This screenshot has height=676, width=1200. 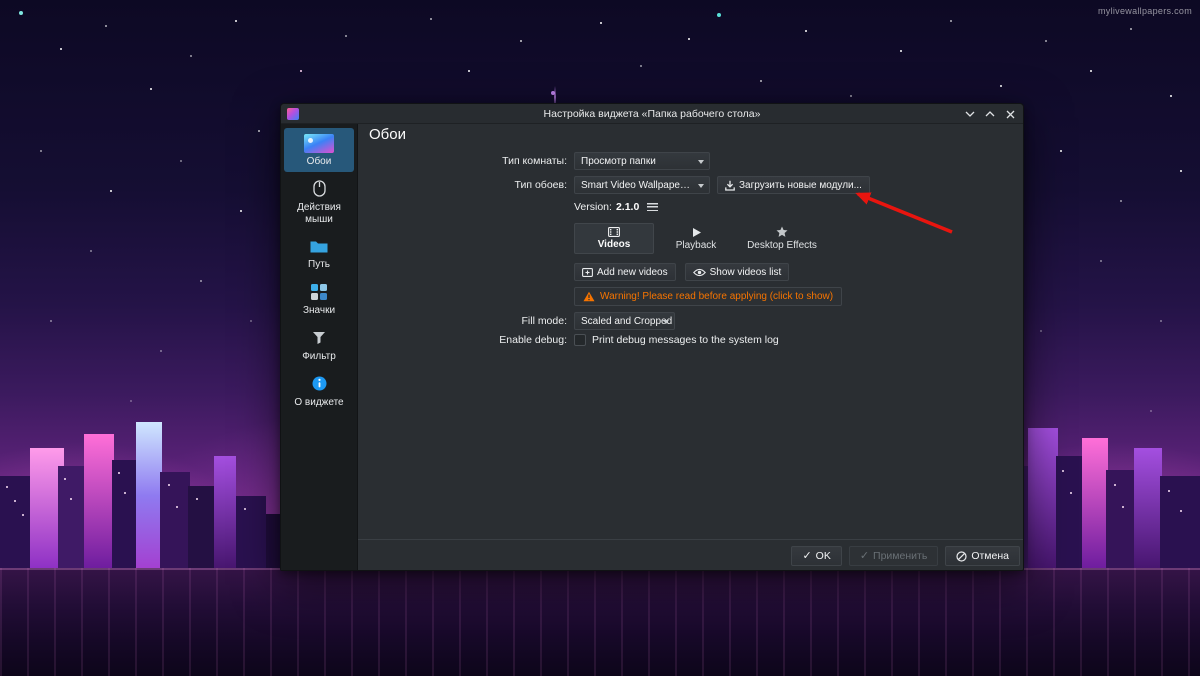 I want to click on tab-desktop-effects: Desktop Effects, so click(x=782, y=238).